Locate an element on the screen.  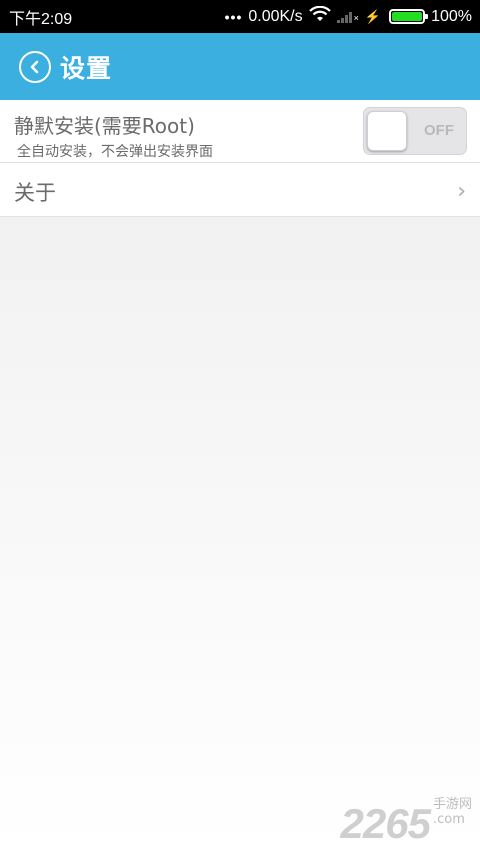
back-arrow-circle-icon is located at coordinates (34, 66).